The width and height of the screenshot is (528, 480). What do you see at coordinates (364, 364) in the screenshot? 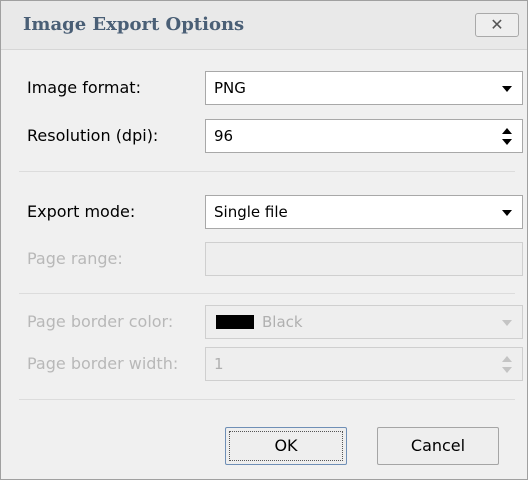
I see `page-border-width-spinner: 1` at bounding box center [364, 364].